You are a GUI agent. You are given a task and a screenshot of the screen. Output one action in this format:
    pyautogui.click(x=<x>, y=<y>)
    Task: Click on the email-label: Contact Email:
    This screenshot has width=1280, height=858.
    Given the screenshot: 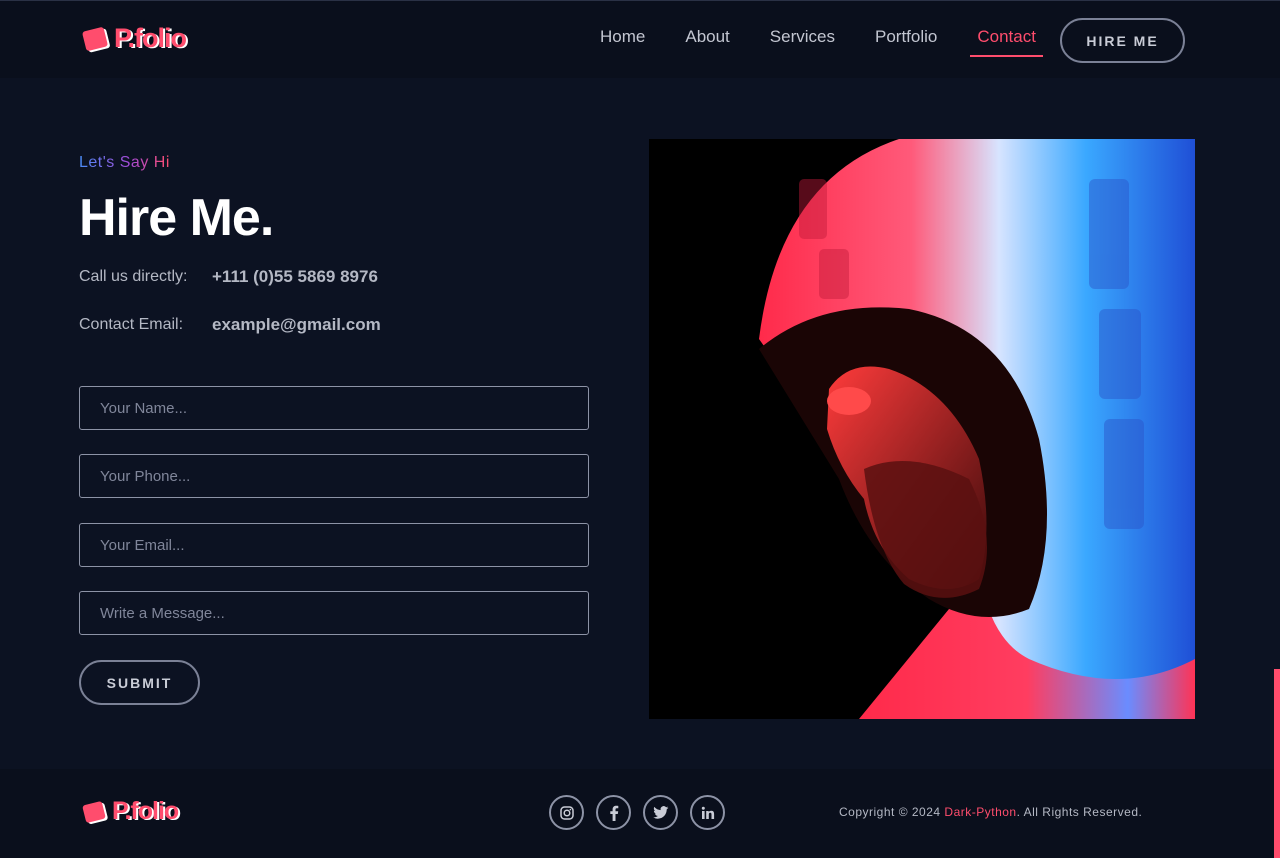 What is the action you would take?
    pyautogui.click(x=131, y=324)
    